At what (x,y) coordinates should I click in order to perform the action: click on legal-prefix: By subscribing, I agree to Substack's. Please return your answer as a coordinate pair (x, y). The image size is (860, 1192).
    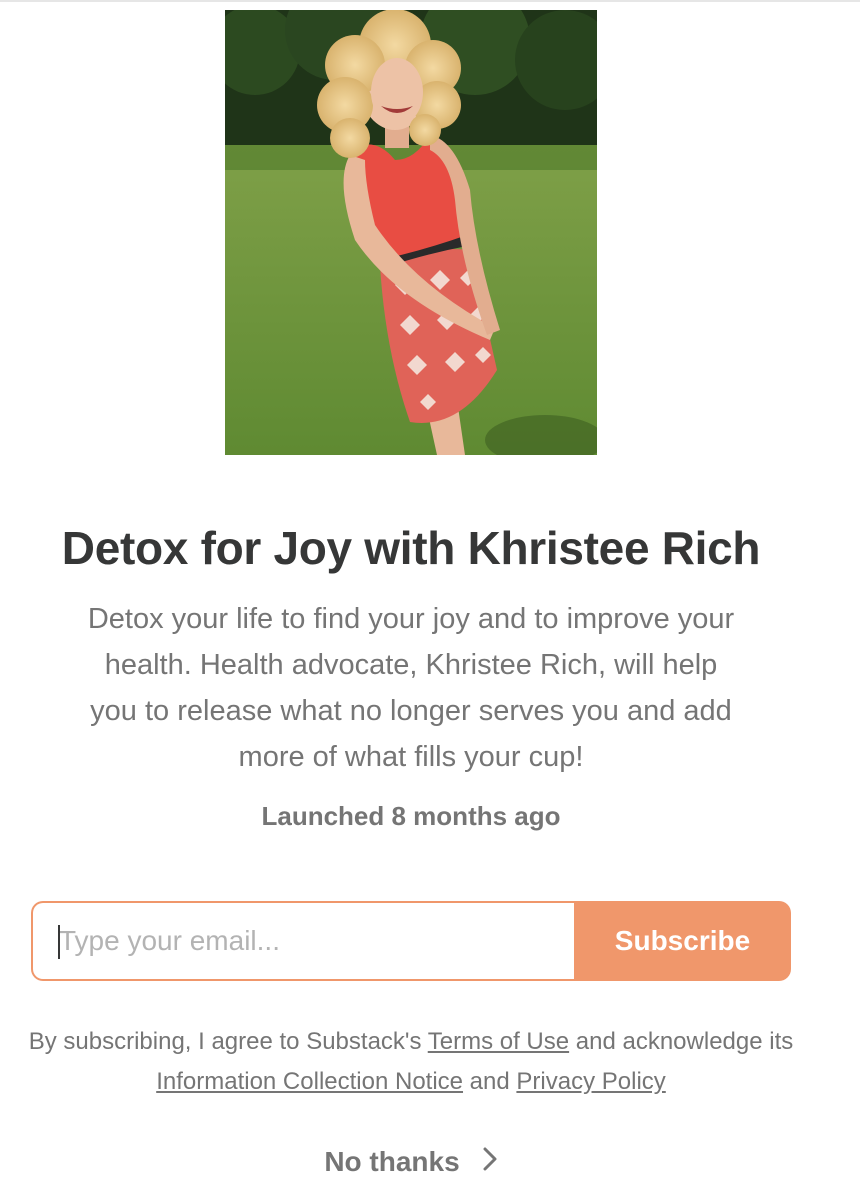
    Looking at the image, I should click on (228, 1041).